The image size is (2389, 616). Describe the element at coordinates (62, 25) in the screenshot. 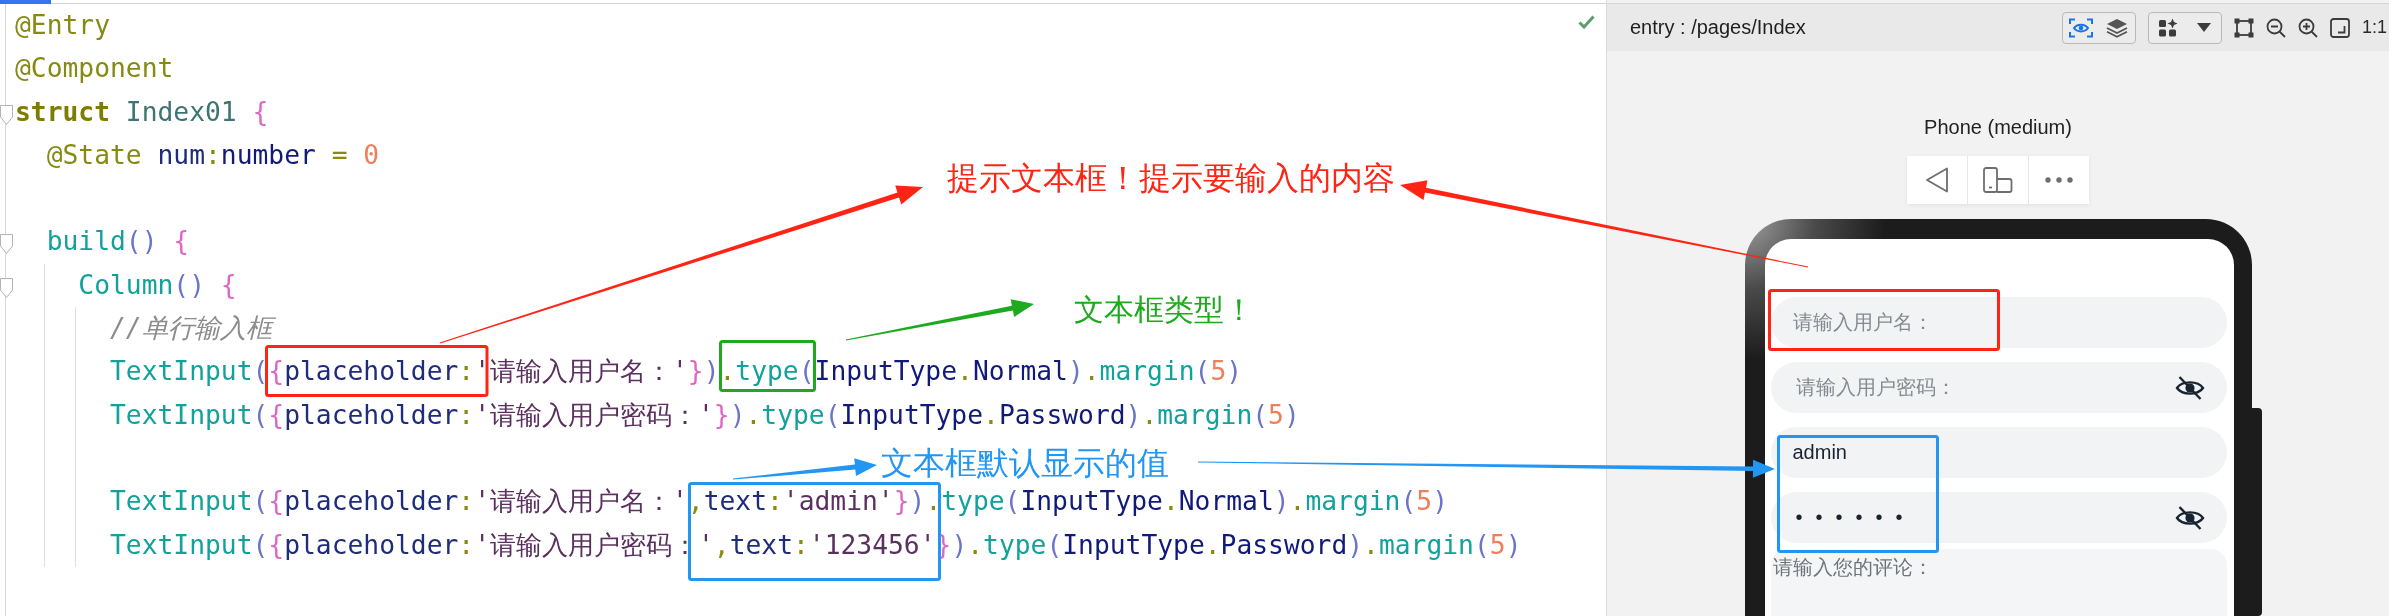

I see `code-line: @Entry` at that location.